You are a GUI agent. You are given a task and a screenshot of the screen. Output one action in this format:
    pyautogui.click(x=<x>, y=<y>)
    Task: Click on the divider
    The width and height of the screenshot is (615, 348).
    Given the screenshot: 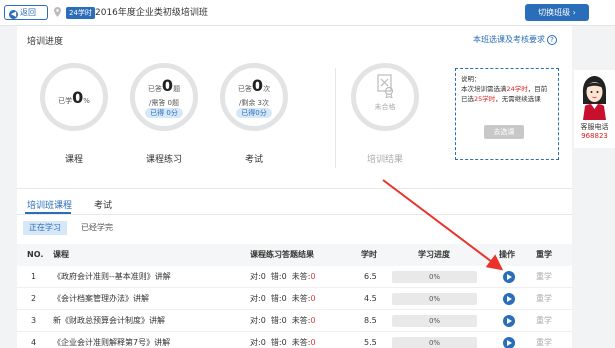 What is the action you would take?
    pyautogui.click(x=294, y=188)
    